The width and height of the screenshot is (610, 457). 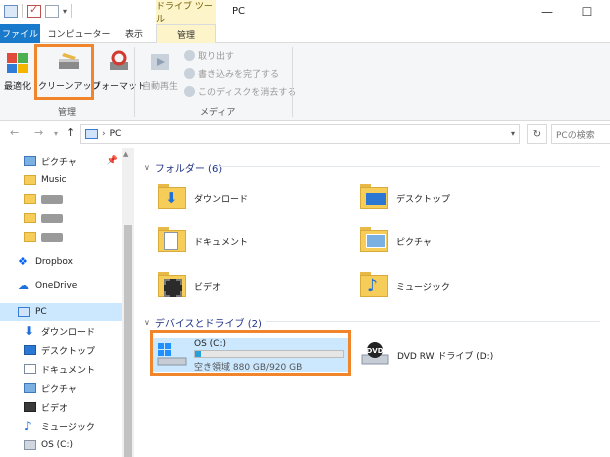 I want to click on autoplay-label: 自動再生, so click(x=160, y=87).